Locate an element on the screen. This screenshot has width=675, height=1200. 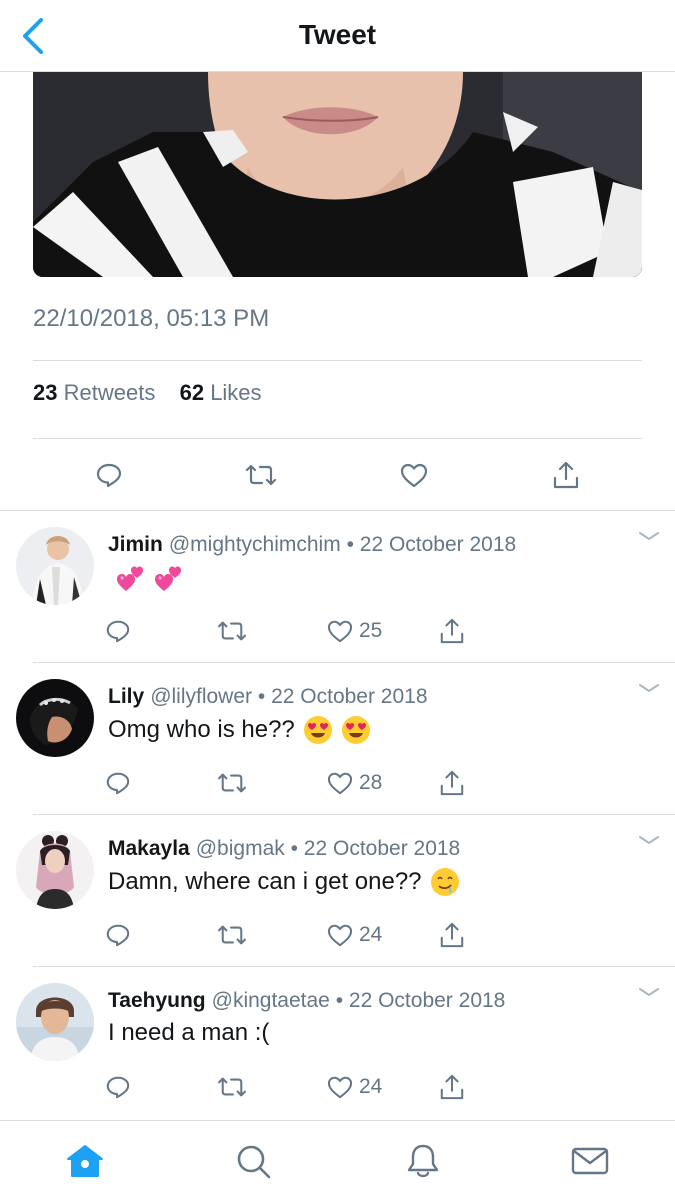
reply-meta: Taehyung @kingtaetae • 22 October 2018 is located at coordinates (306, 1001).